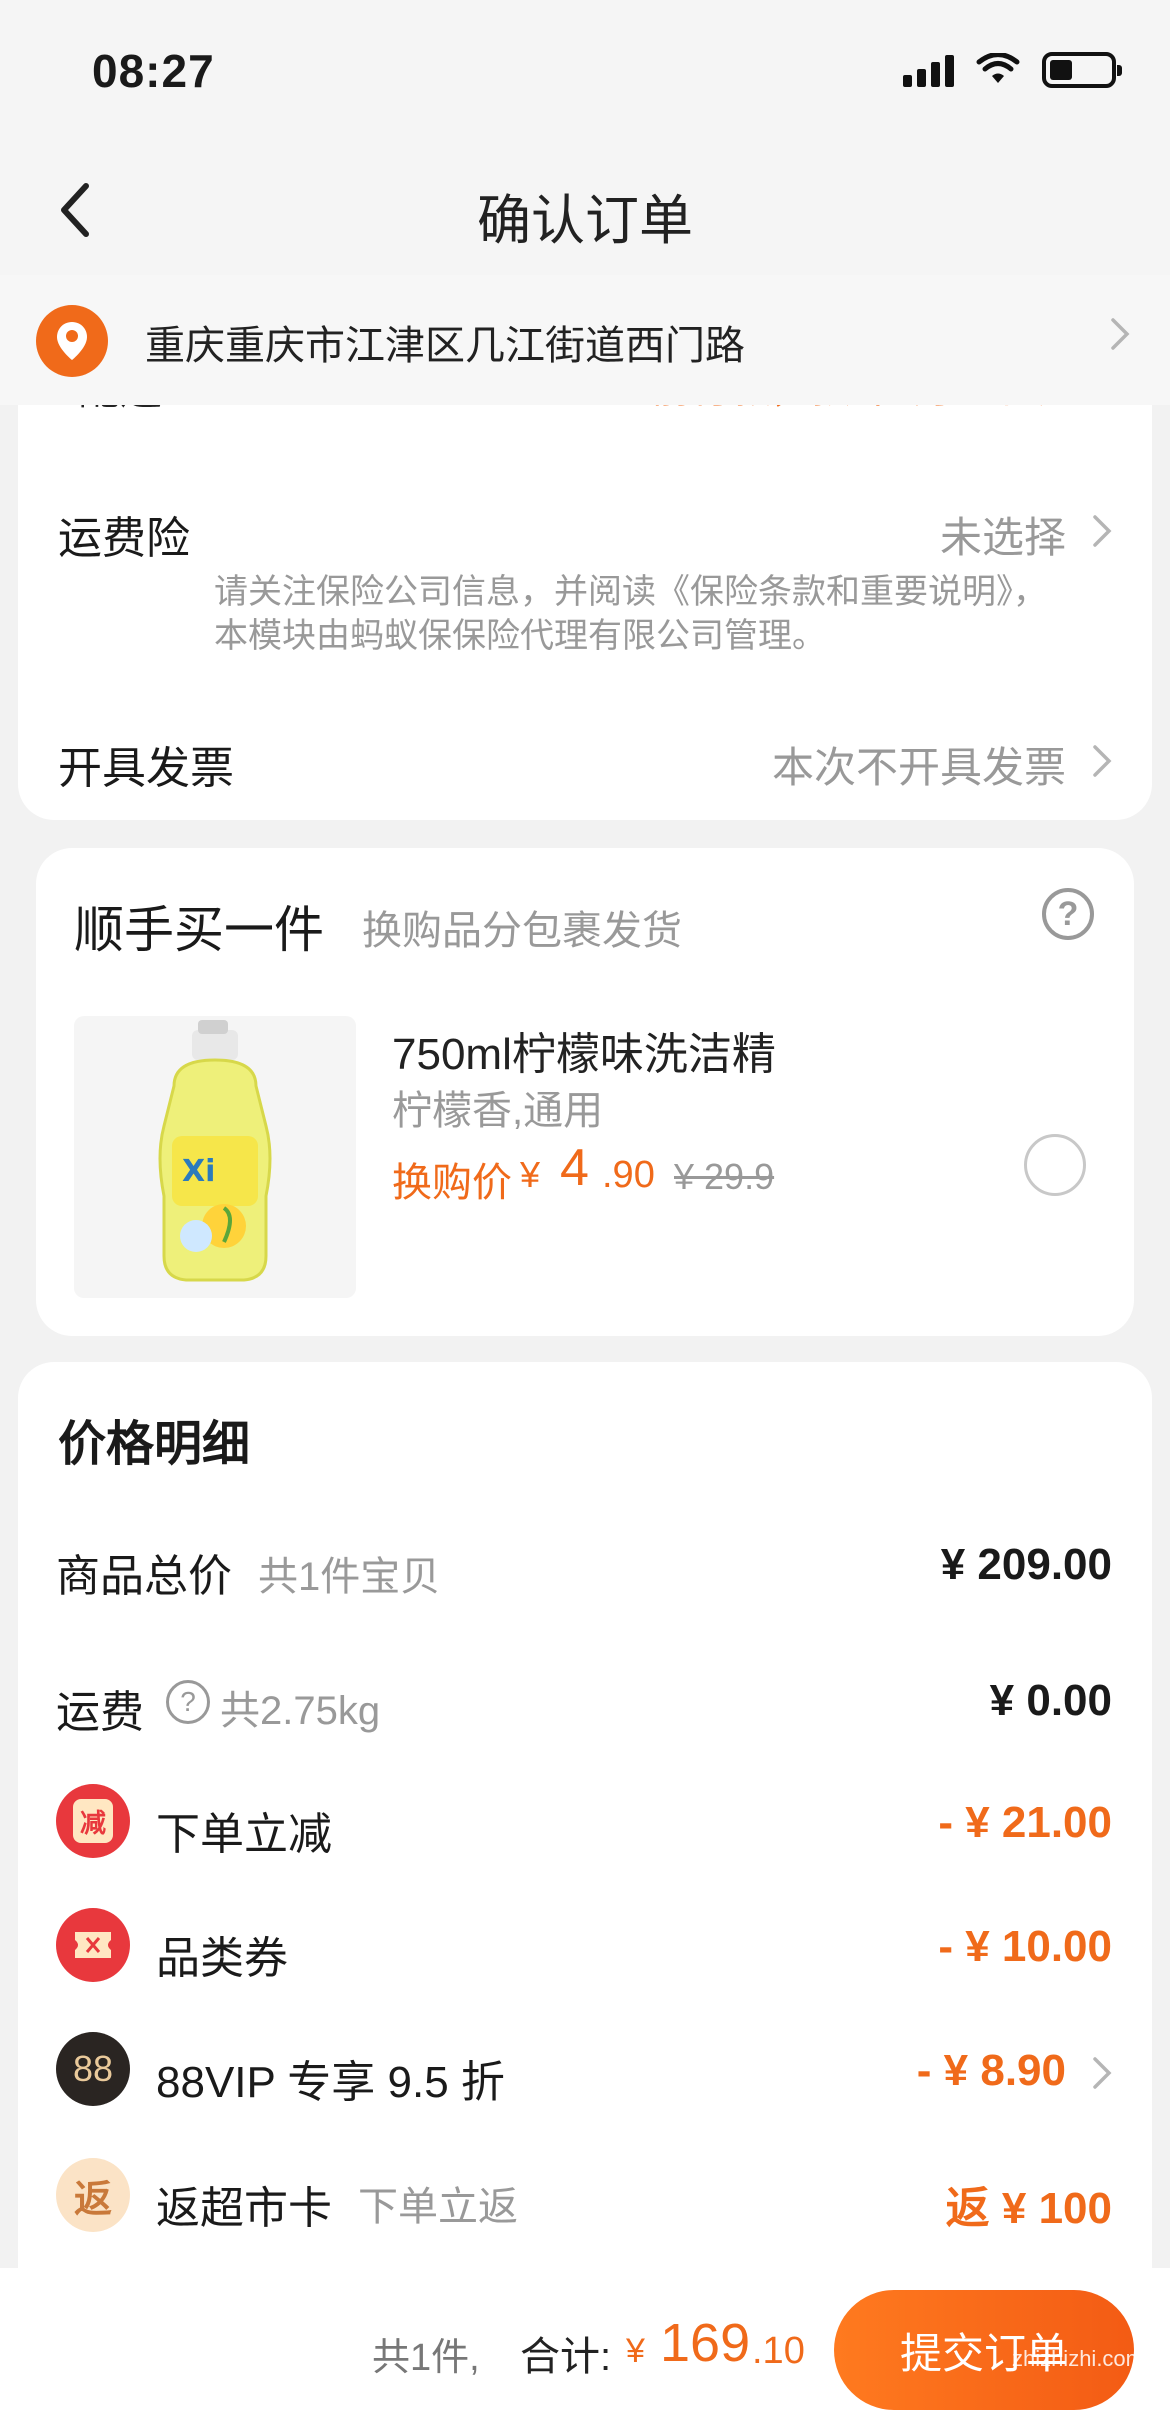  I want to click on item-count: 共1件,, so click(426, 2358).